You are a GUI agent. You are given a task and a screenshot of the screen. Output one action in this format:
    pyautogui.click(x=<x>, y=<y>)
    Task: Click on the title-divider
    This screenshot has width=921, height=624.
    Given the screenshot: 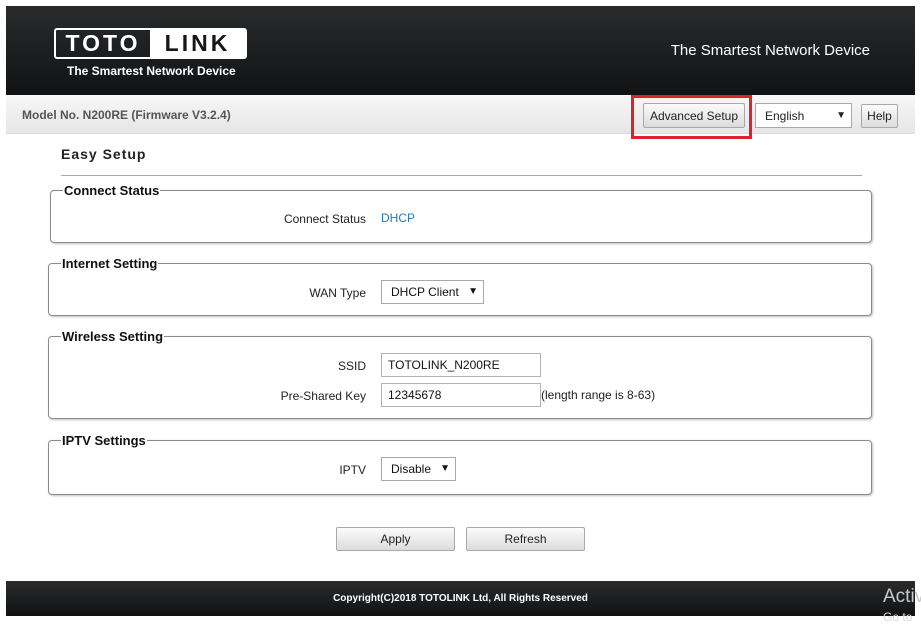 What is the action you would take?
    pyautogui.click(x=461, y=175)
    